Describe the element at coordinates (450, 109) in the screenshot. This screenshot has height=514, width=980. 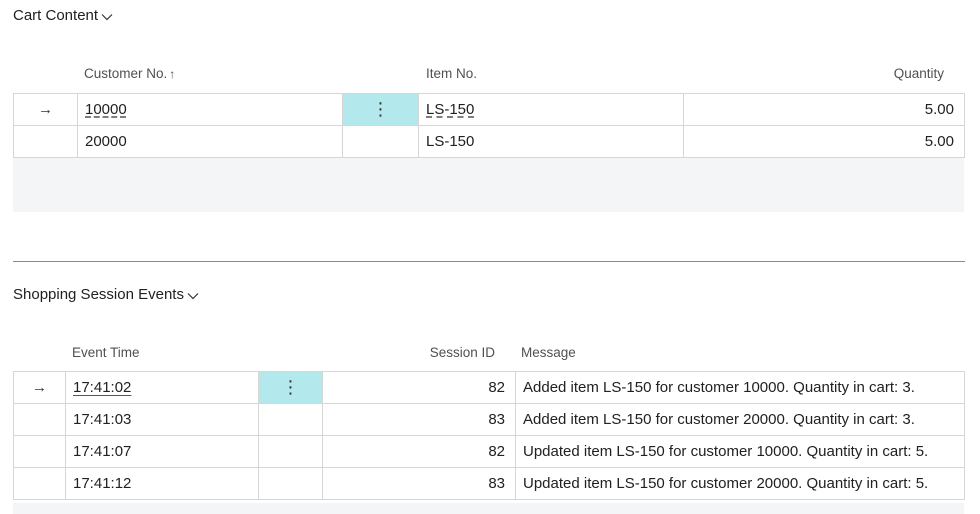
I see `item-no-link: LS-150` at that location.